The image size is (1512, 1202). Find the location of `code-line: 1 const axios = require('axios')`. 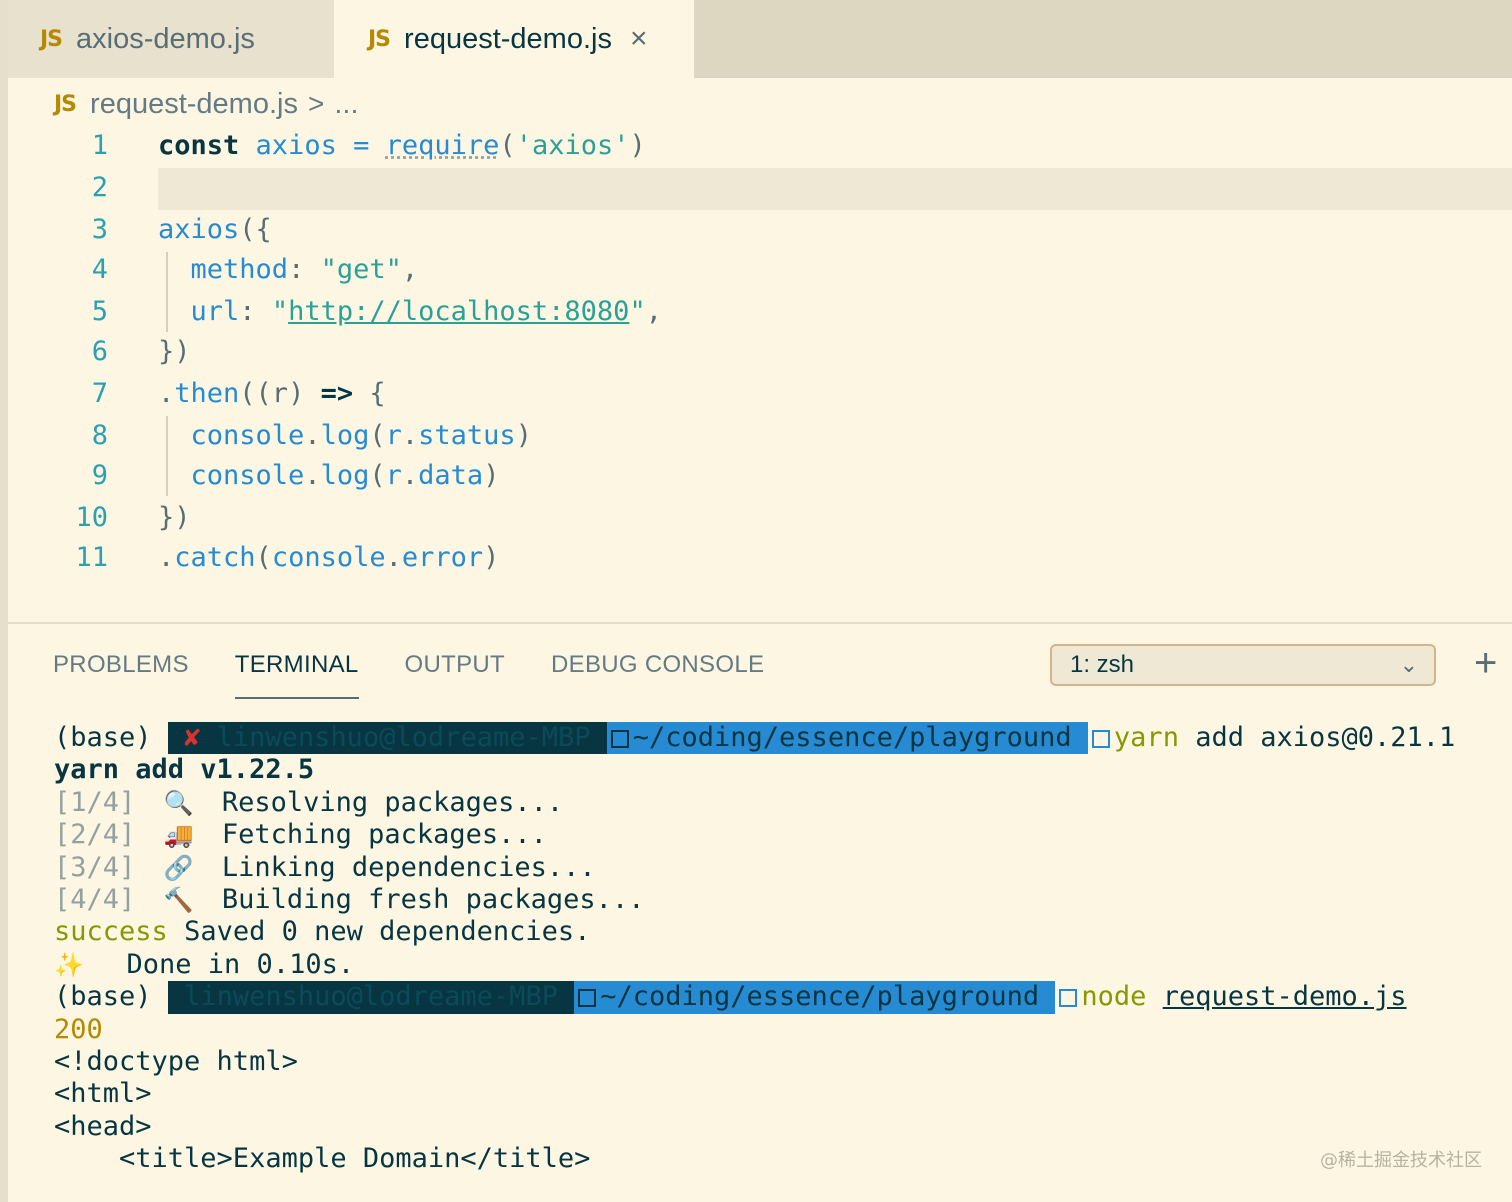

code-line: 1 const axios = require('axios') is located at coordinates (760, 146).